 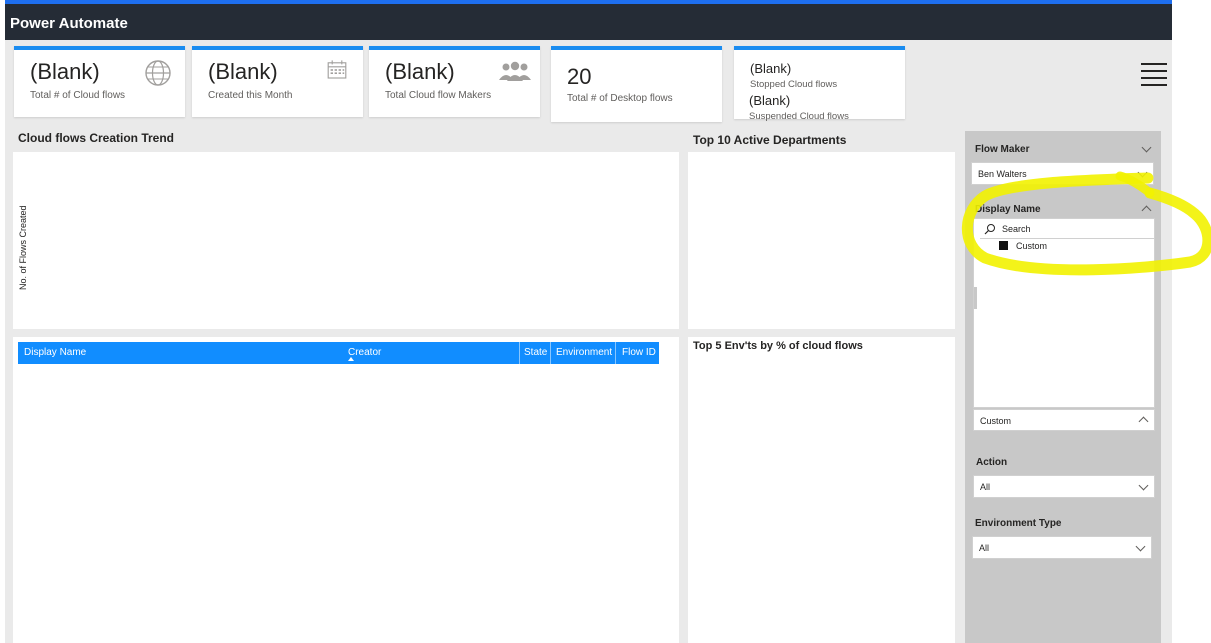 I want to click on search-icon, so click(x=989, y=229).